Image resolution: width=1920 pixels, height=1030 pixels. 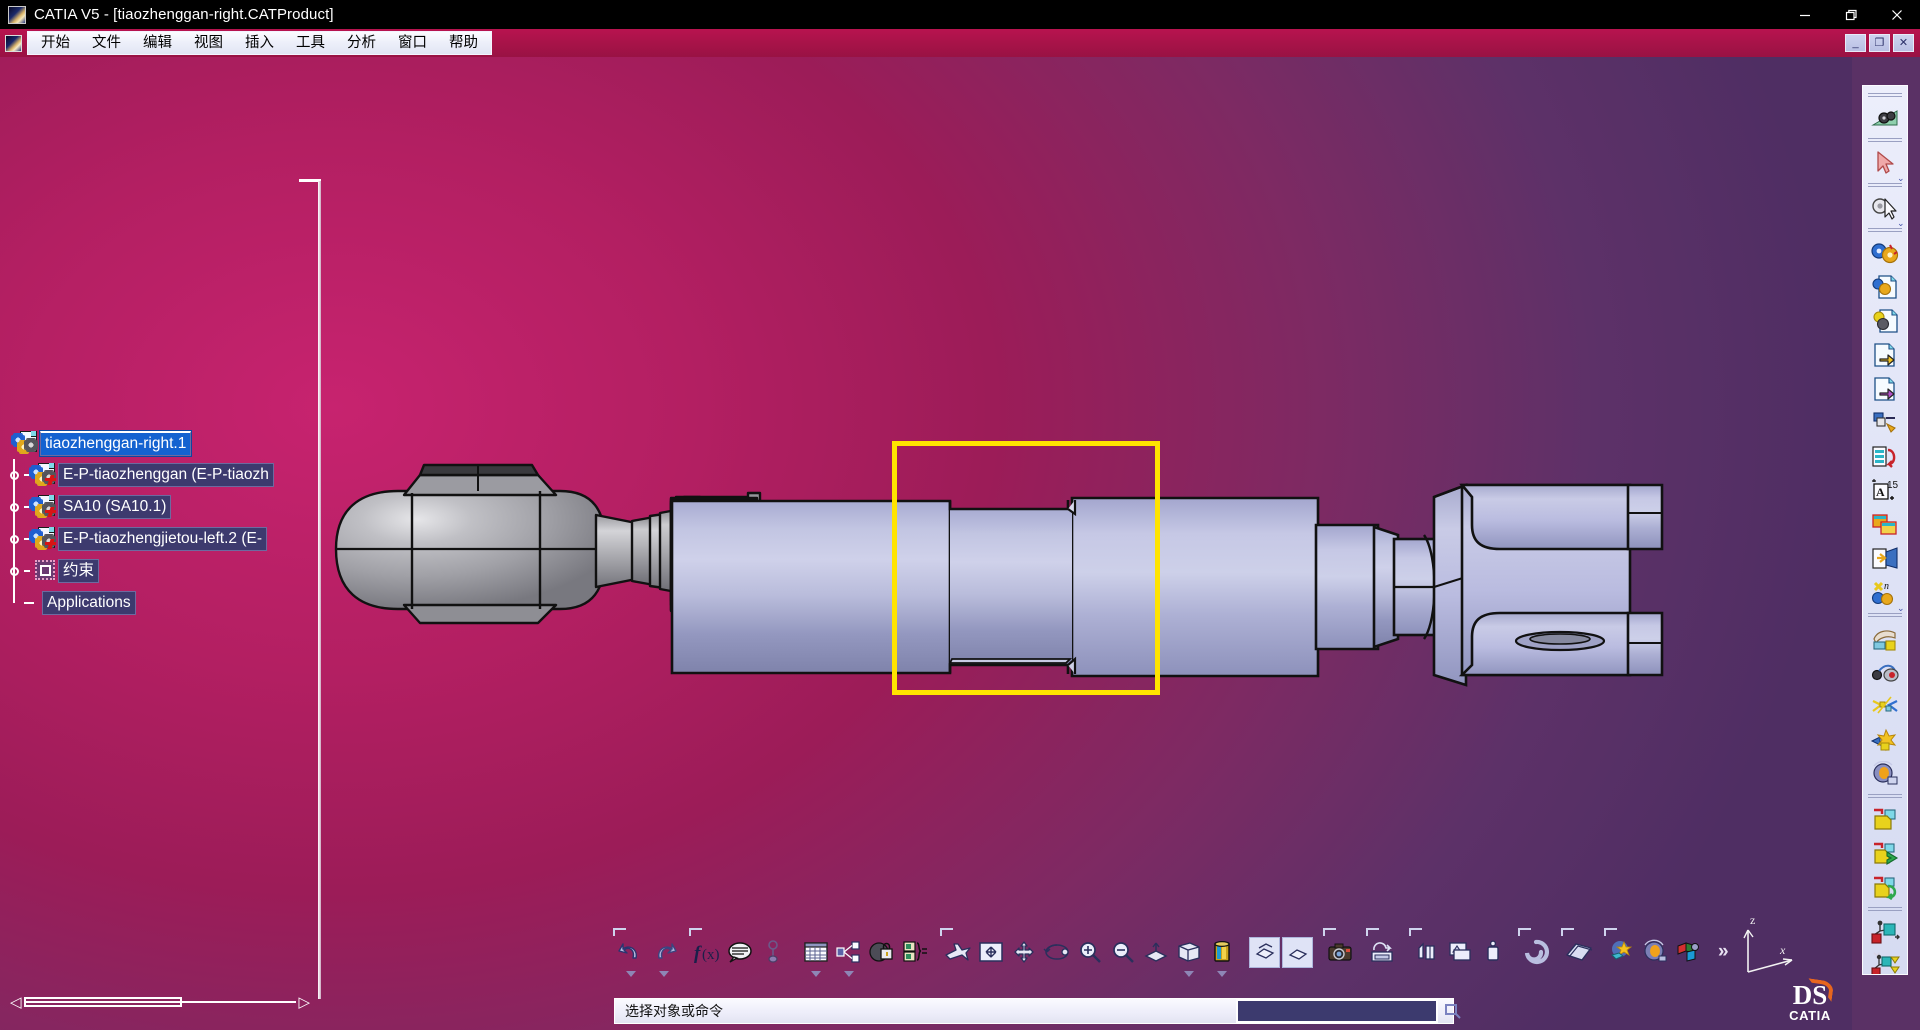 I want to click on selective-load-icon: A 15, so click(x=1885, y=490).